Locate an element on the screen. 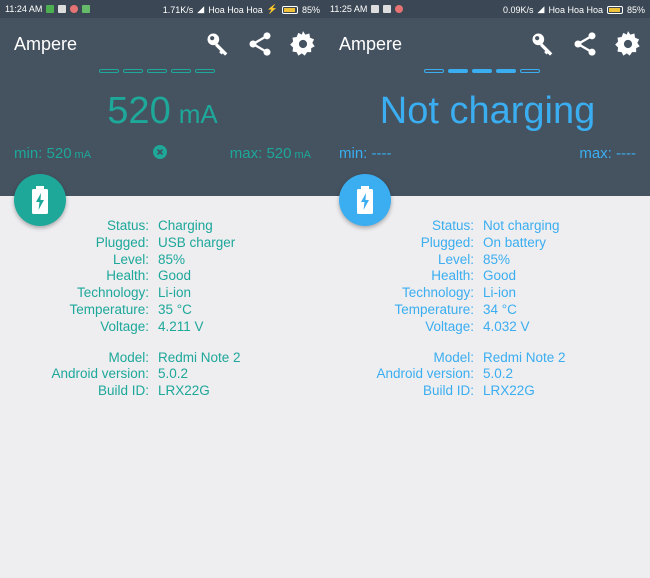 This screenshot has height=578, width=650. reset-icon is located at coordinates (160, 152).